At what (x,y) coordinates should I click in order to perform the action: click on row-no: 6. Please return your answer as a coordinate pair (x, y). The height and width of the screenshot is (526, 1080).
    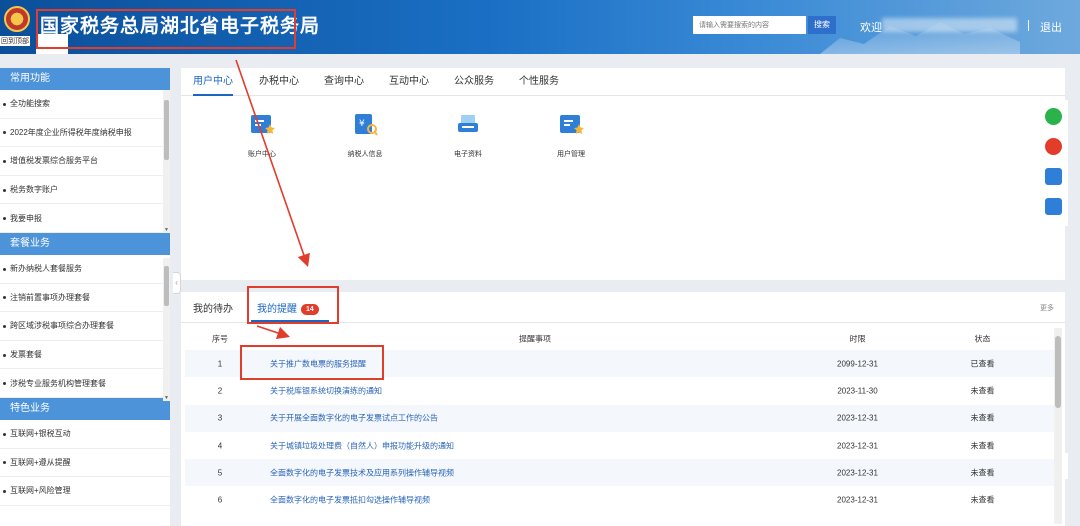
    Looking at the image, I should click on (220, 500).